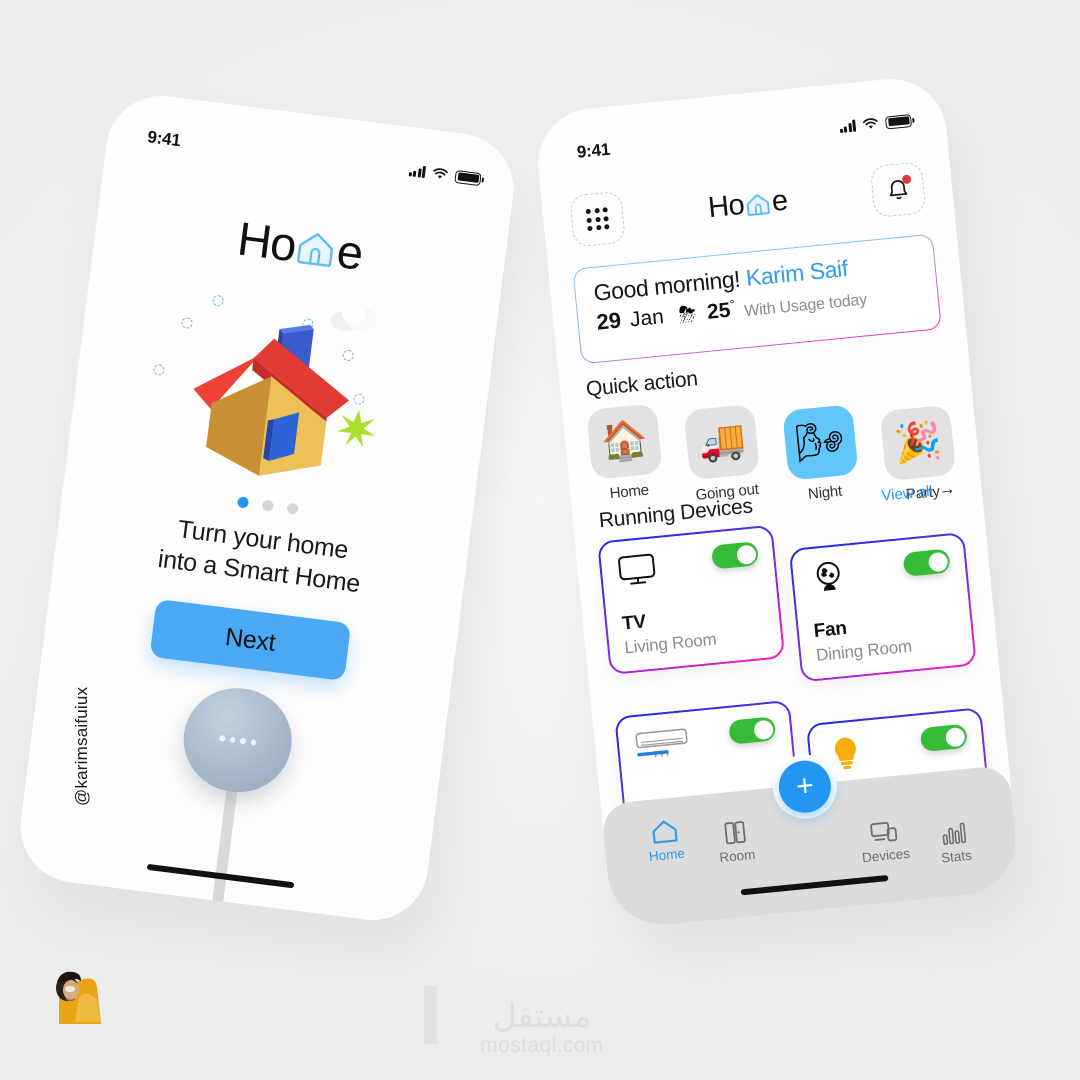 This screenshot has width=1080, height=1080. I want to click on speaker-led-dots, so click(237, 740).